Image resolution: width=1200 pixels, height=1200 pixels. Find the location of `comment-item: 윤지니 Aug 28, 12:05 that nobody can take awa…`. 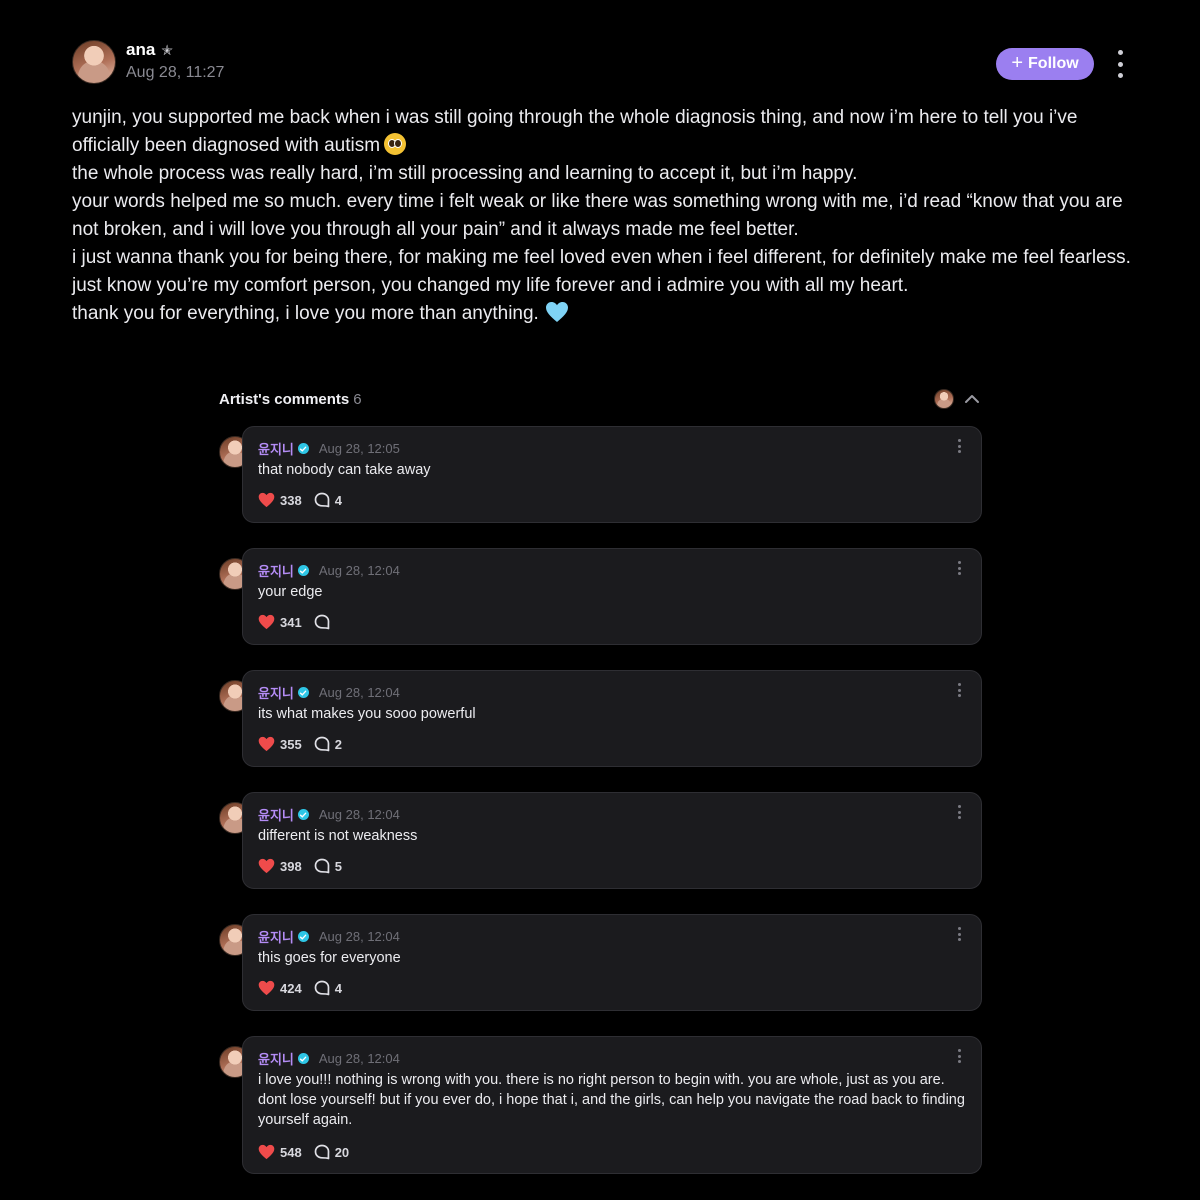

comment-item: 윤지니 Aug 28, 12:05 that nobody can take awa… is located at coordinates (601, 474).